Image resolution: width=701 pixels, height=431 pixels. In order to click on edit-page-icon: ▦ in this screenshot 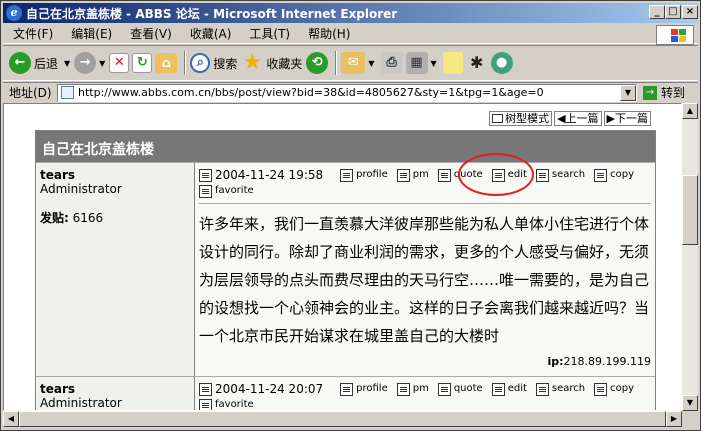, I will do `click(416, 63)`.